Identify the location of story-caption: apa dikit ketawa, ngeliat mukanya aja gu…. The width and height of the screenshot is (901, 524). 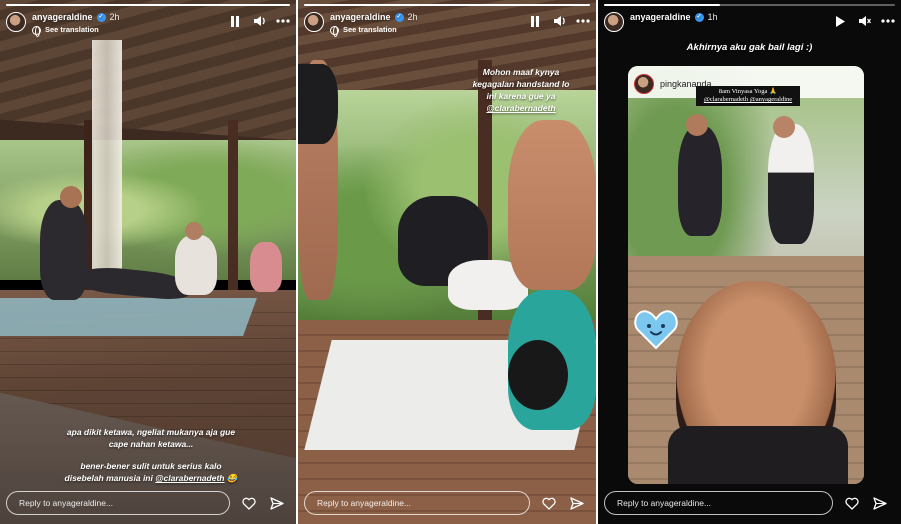
(151, 455).